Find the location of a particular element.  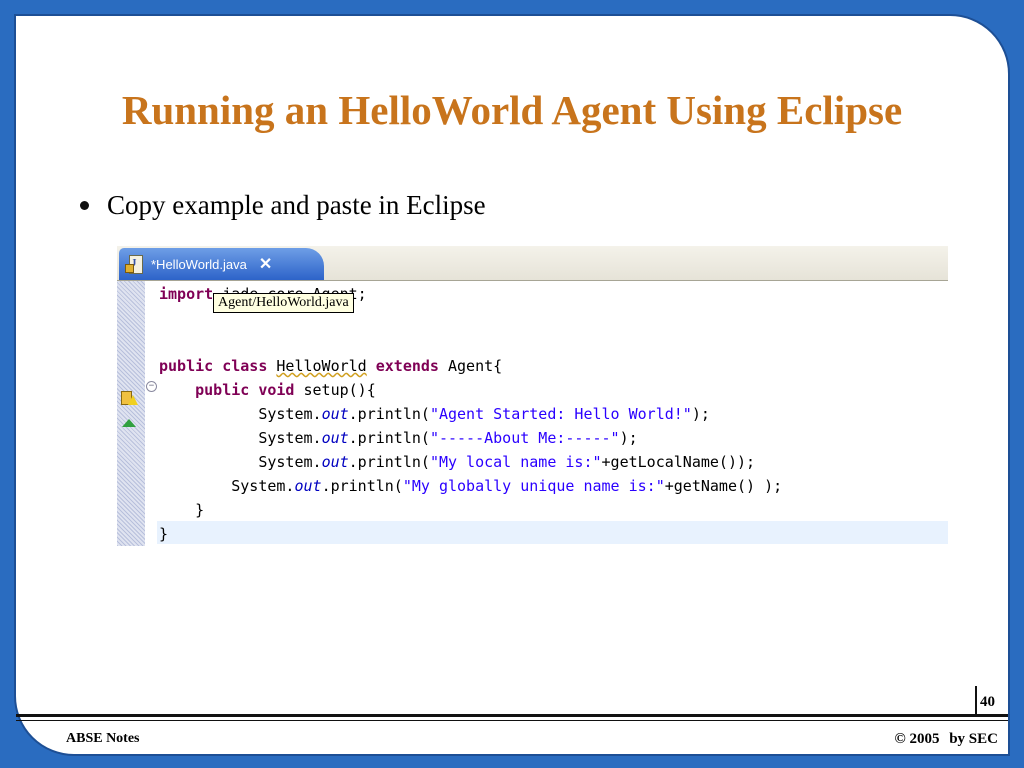

footer-right: © 2005 by SEC is located at coordinates (947, 739).